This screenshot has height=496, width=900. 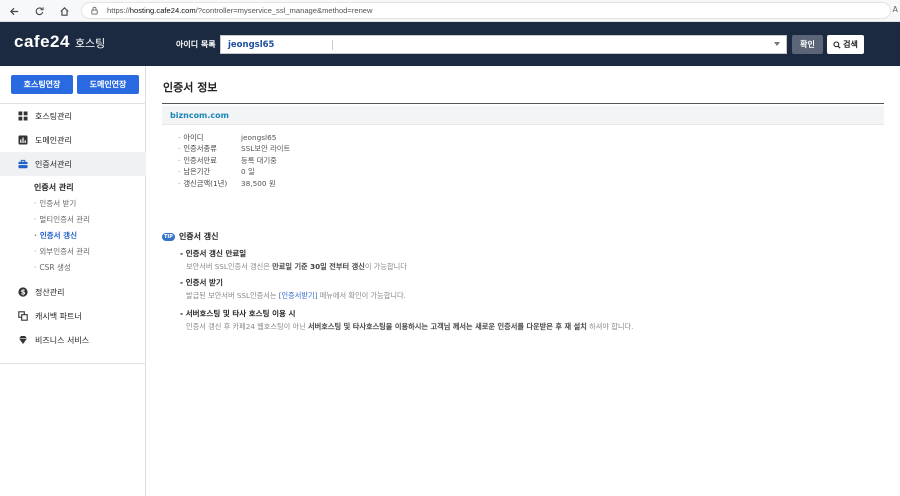 What do you see at coordinates (503, 44) in the screenshot?
I see `id-select: jeongsl65` at bounding box center [503, 44].